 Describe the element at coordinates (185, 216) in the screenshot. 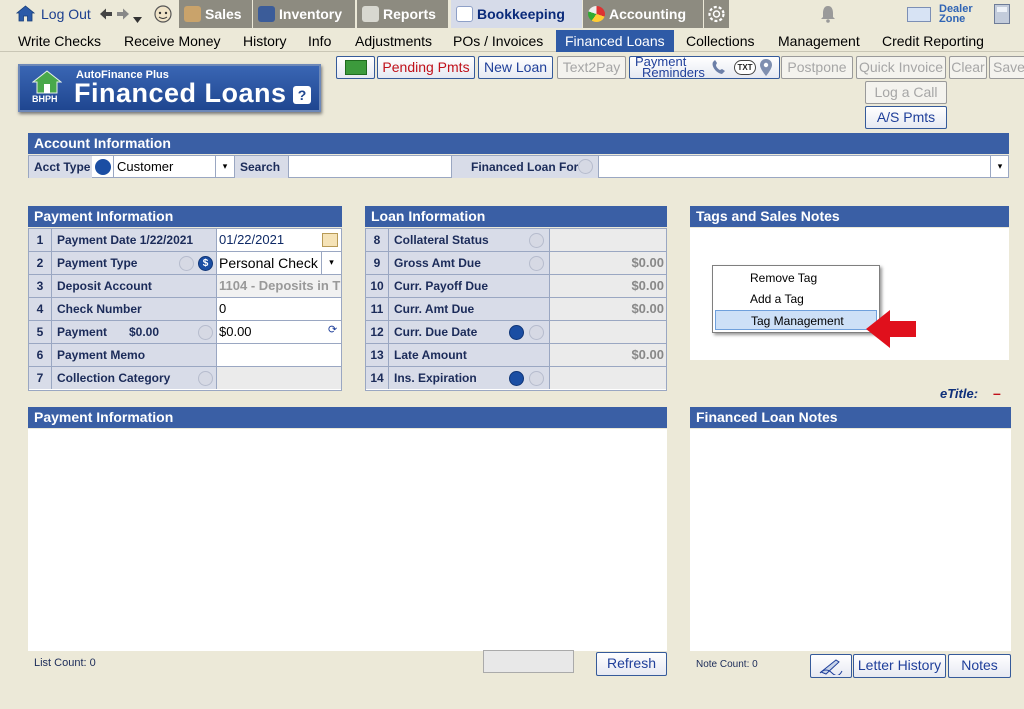

I see `payment-info-header: Payment Information` at that location.